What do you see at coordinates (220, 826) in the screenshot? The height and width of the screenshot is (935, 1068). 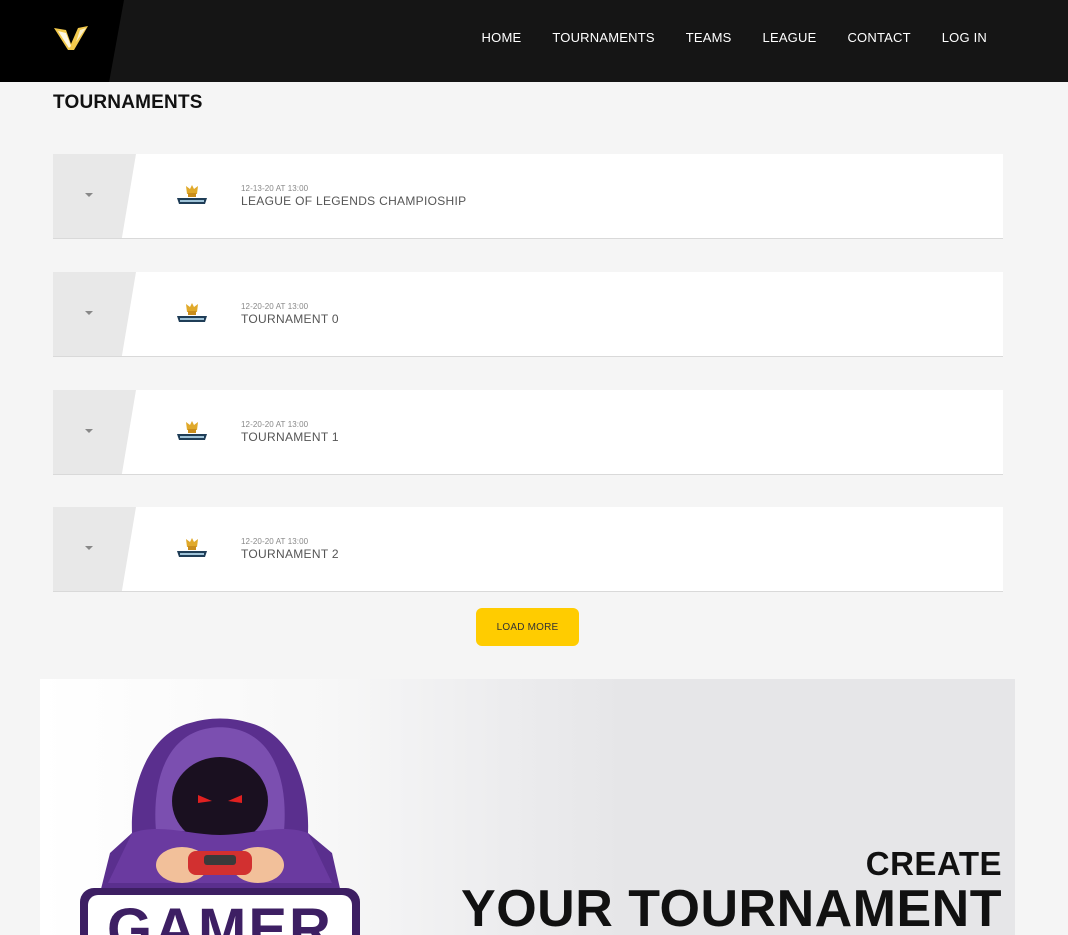 I see `gamer-mascot-icon: GAMER` at bounding box center [220, 826].